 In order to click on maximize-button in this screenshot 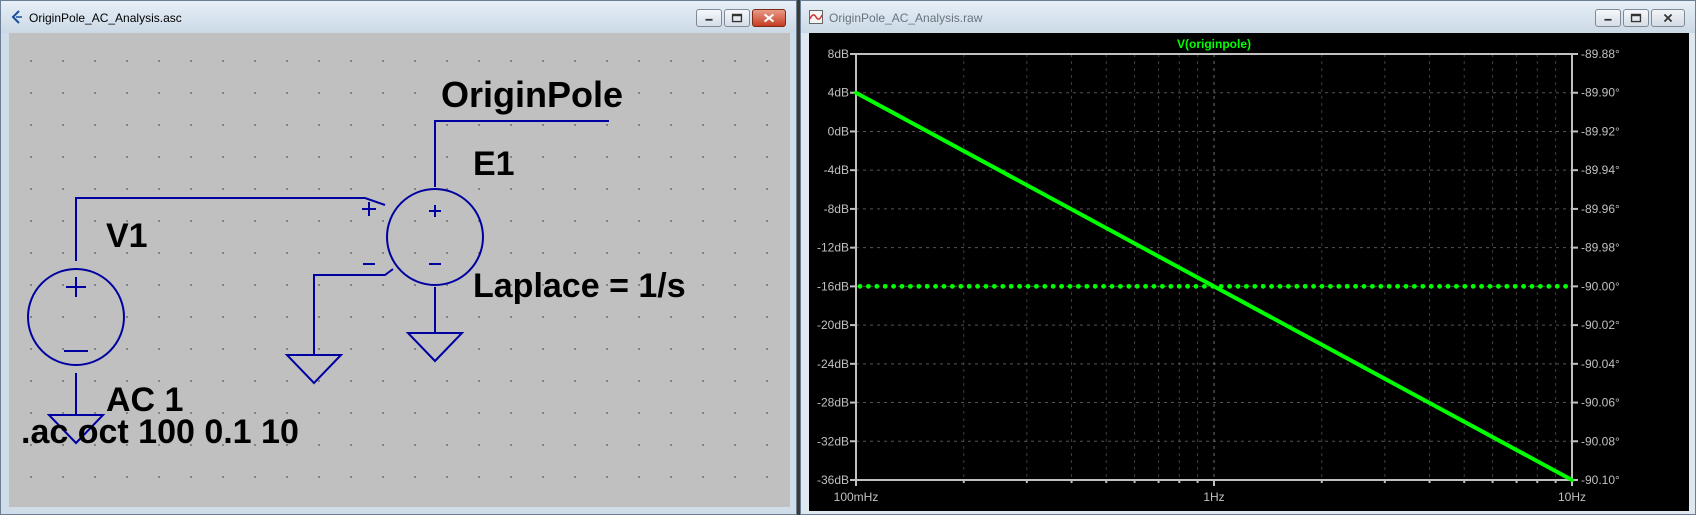, I will do `click(737, 18)`.